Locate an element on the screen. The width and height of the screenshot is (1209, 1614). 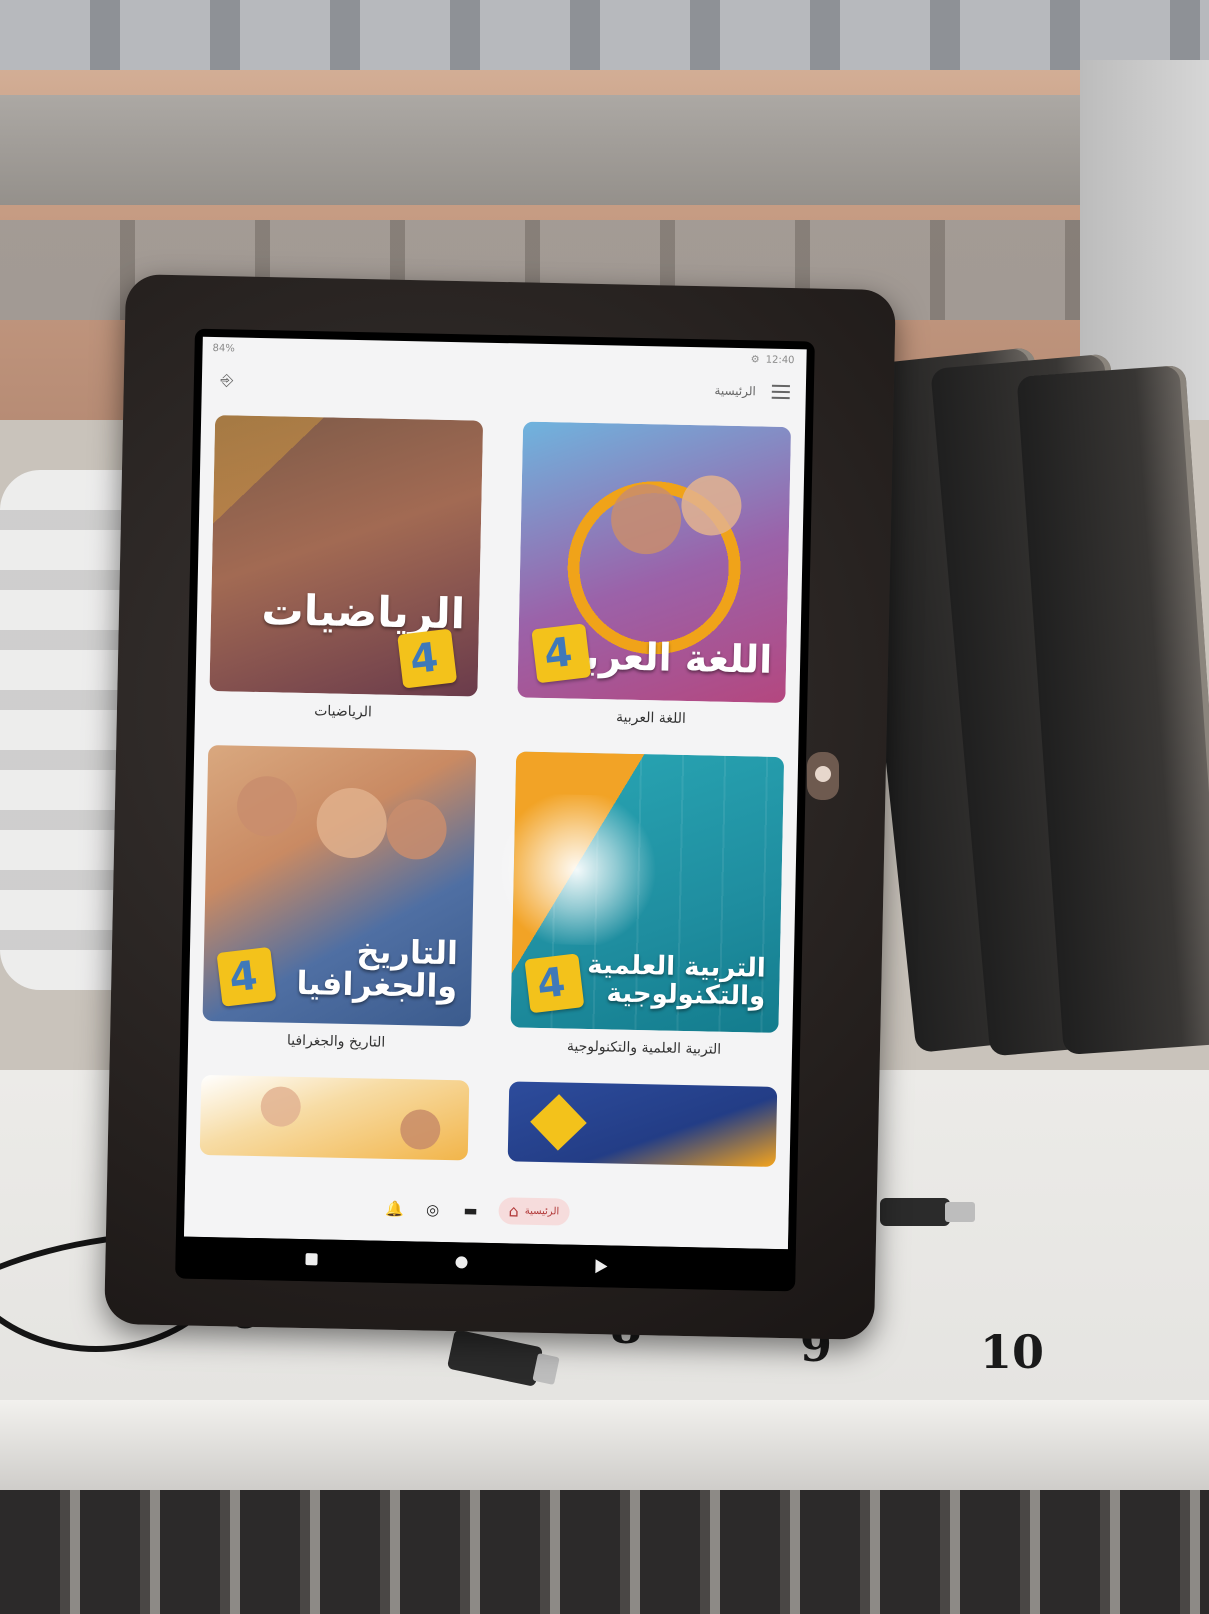
home-icon: ⌂ is located at coordinates (513, 1211).